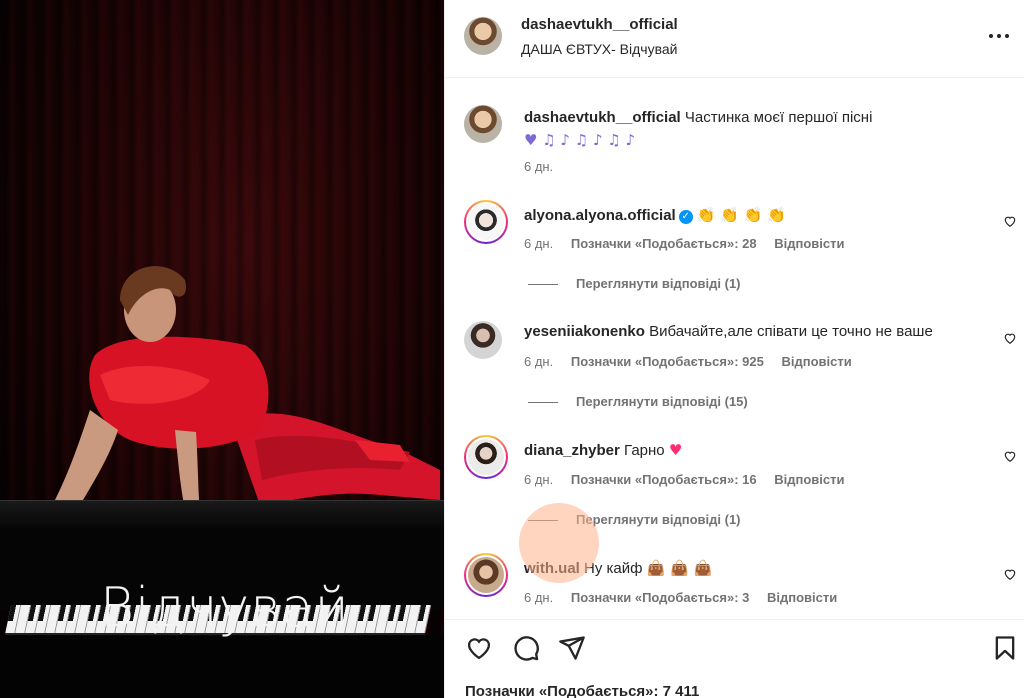 The image size is (1024, 698). What do you see at coordinates (778, 117) in the screenshot?
I see `caption-body: Частинка моєї першої пісні` at bounding box center [778, 117].